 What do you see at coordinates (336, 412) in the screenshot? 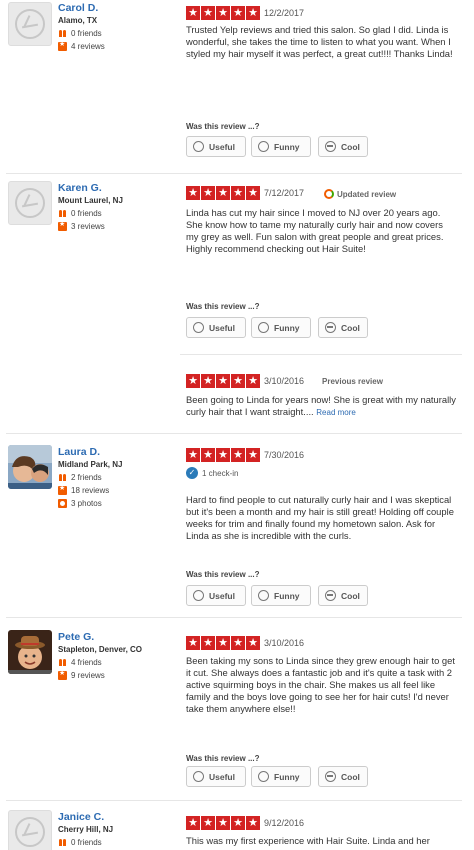
I see `read-more-link: Read more` at bounding box center [336, 412].